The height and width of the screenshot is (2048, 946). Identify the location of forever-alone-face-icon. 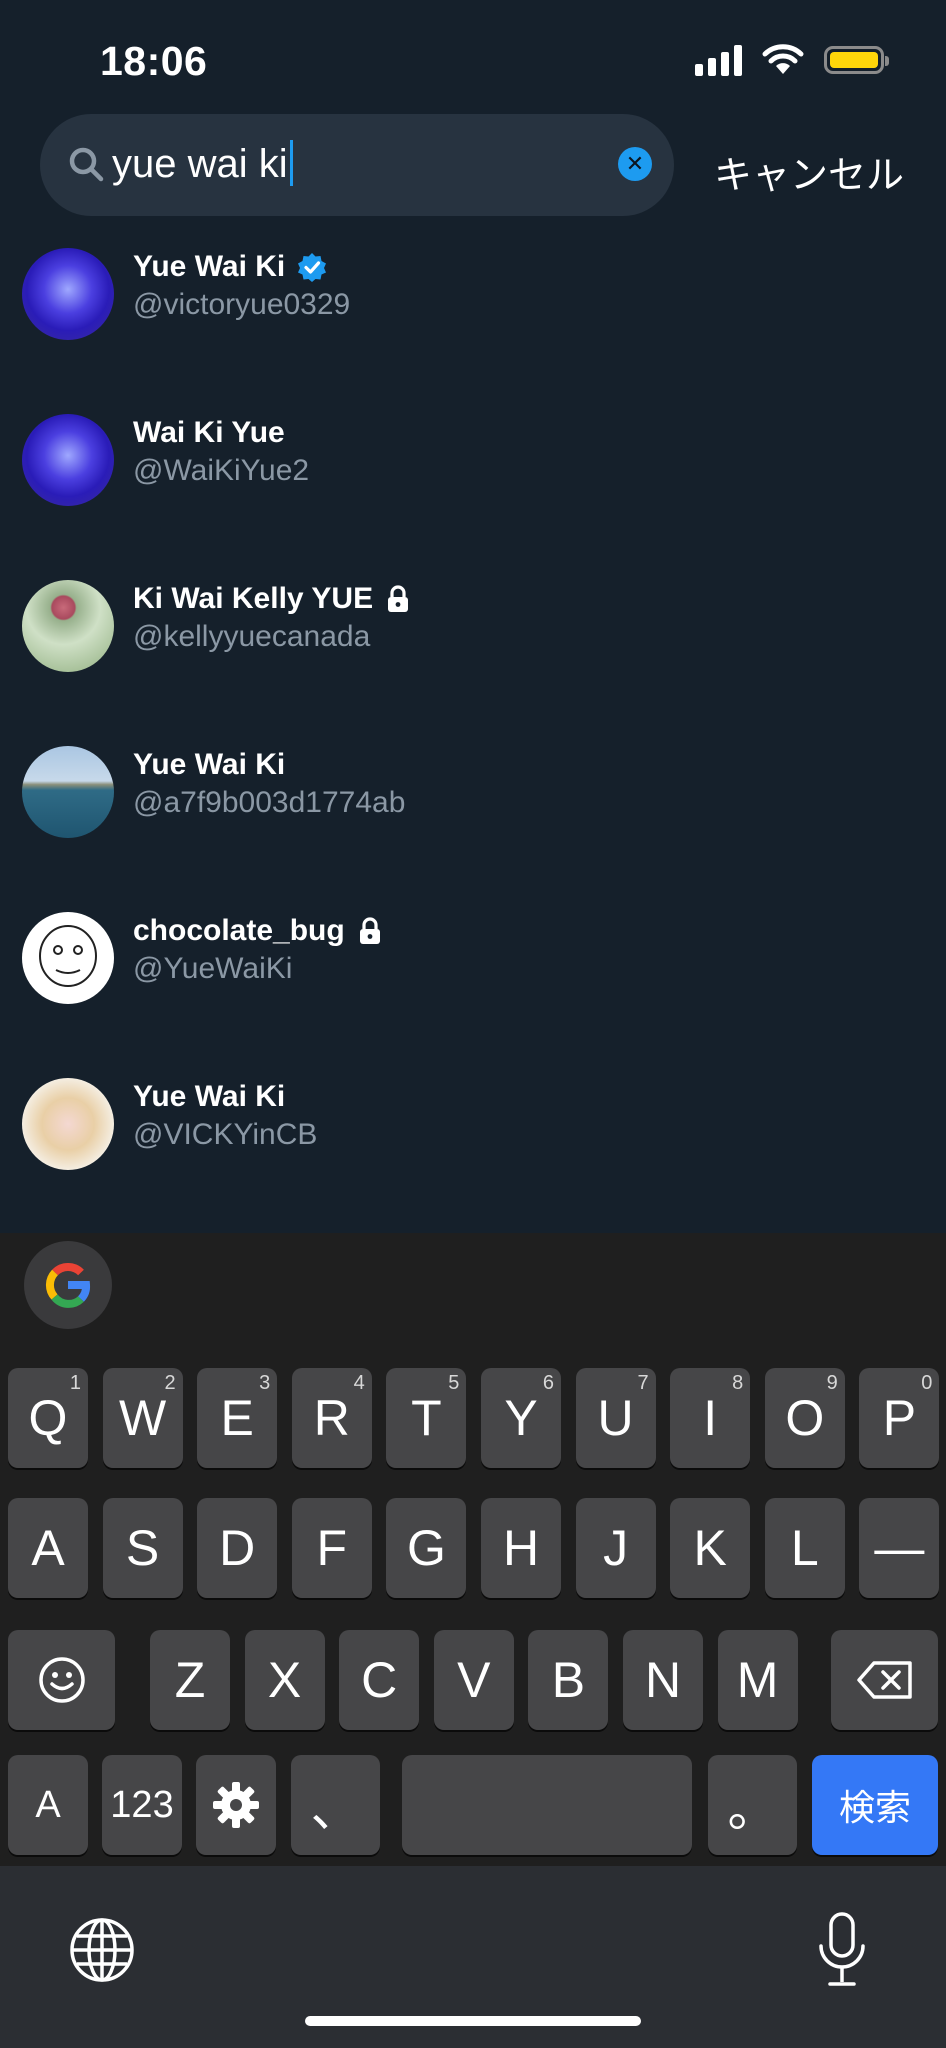
(68, 956).